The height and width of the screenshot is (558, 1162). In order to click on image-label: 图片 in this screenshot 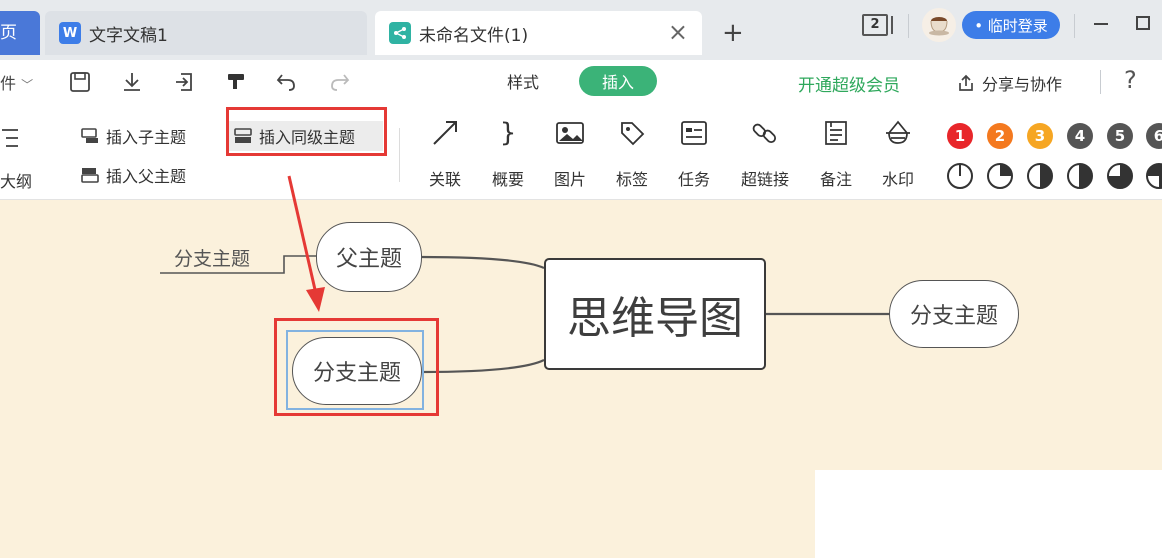, I will do `click(569, 179)`.